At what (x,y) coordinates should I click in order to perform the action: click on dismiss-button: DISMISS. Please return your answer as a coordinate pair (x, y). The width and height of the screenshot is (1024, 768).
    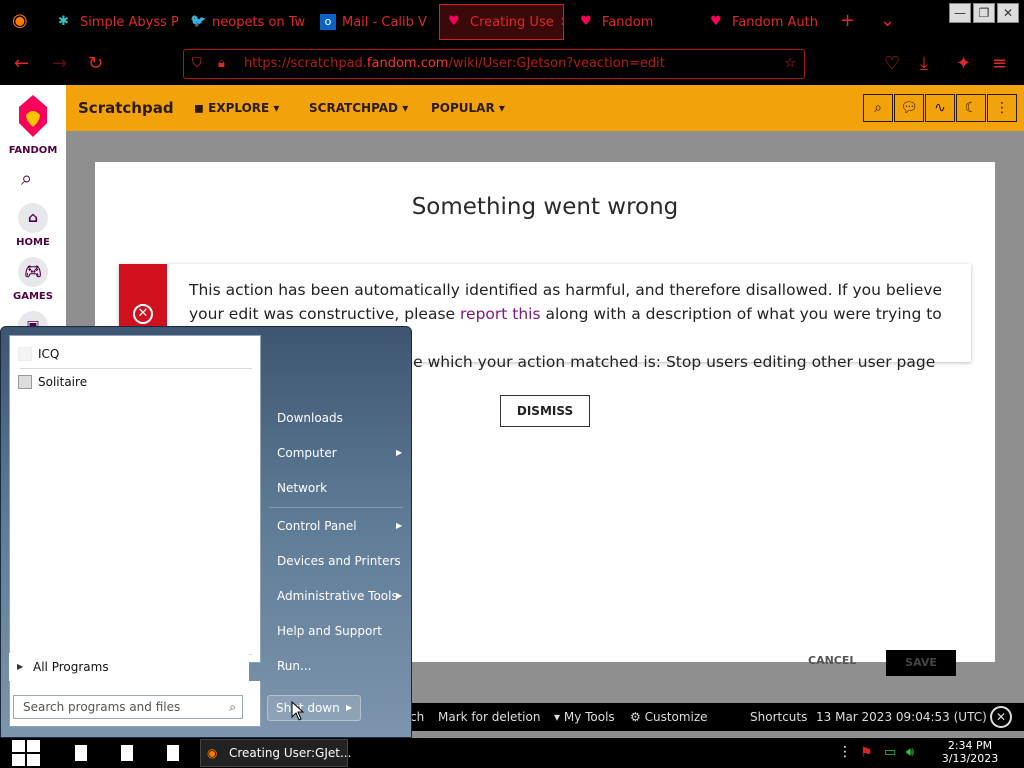
    Looking at the image, I should click on (545, 411).